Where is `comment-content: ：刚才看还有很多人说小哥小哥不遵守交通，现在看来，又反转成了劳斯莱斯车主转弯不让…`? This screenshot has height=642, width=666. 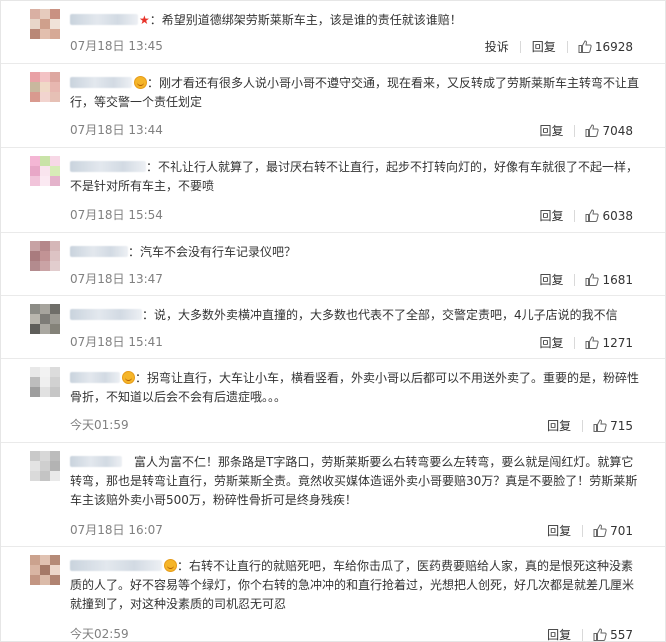
comment-content: ：刚才看还有很多人说小哥小哥不遵守交通，现在看来，又反转成了劳斯莱斯车主转弯不让… is located at coordinates (357, 93).